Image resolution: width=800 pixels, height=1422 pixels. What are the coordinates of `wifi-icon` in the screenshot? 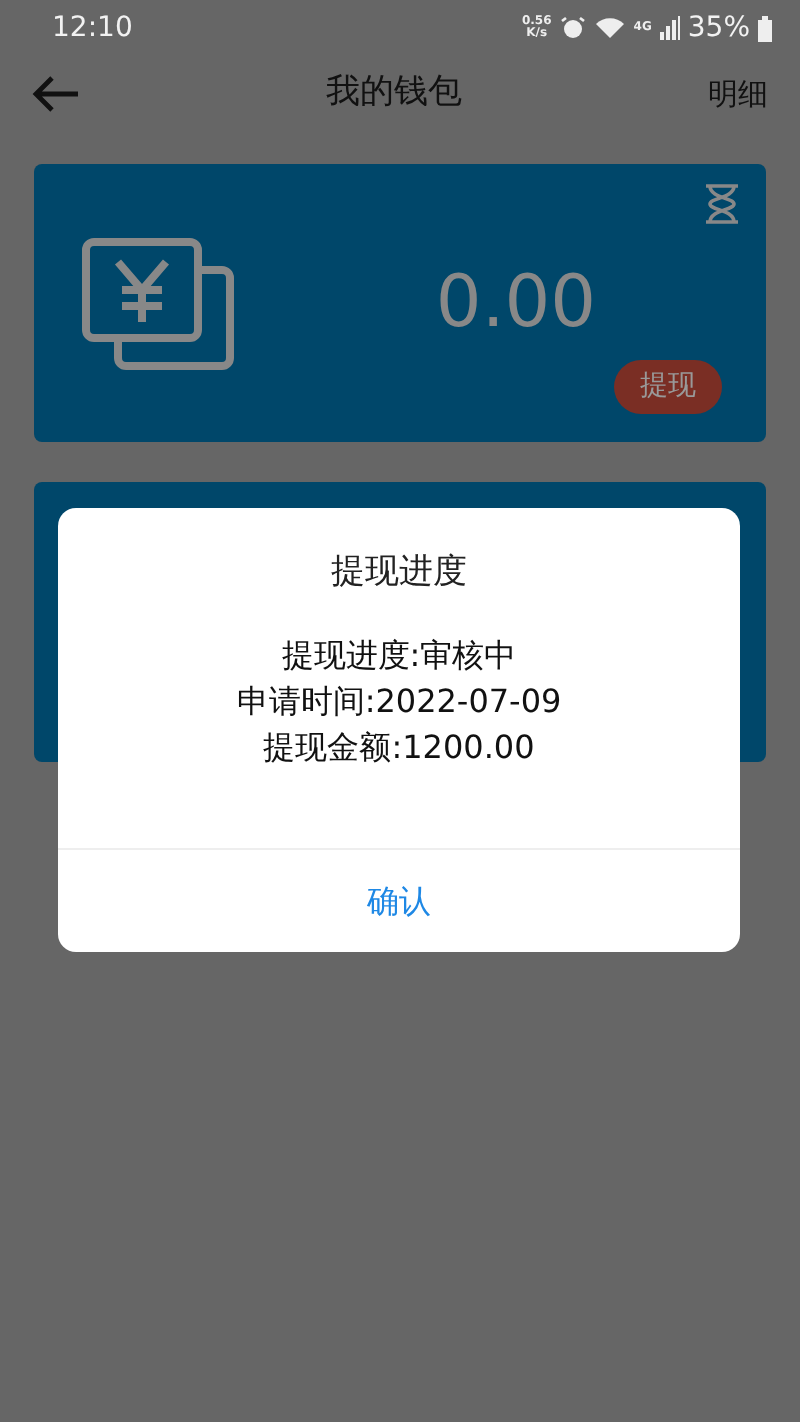 It's located at (609, 28).